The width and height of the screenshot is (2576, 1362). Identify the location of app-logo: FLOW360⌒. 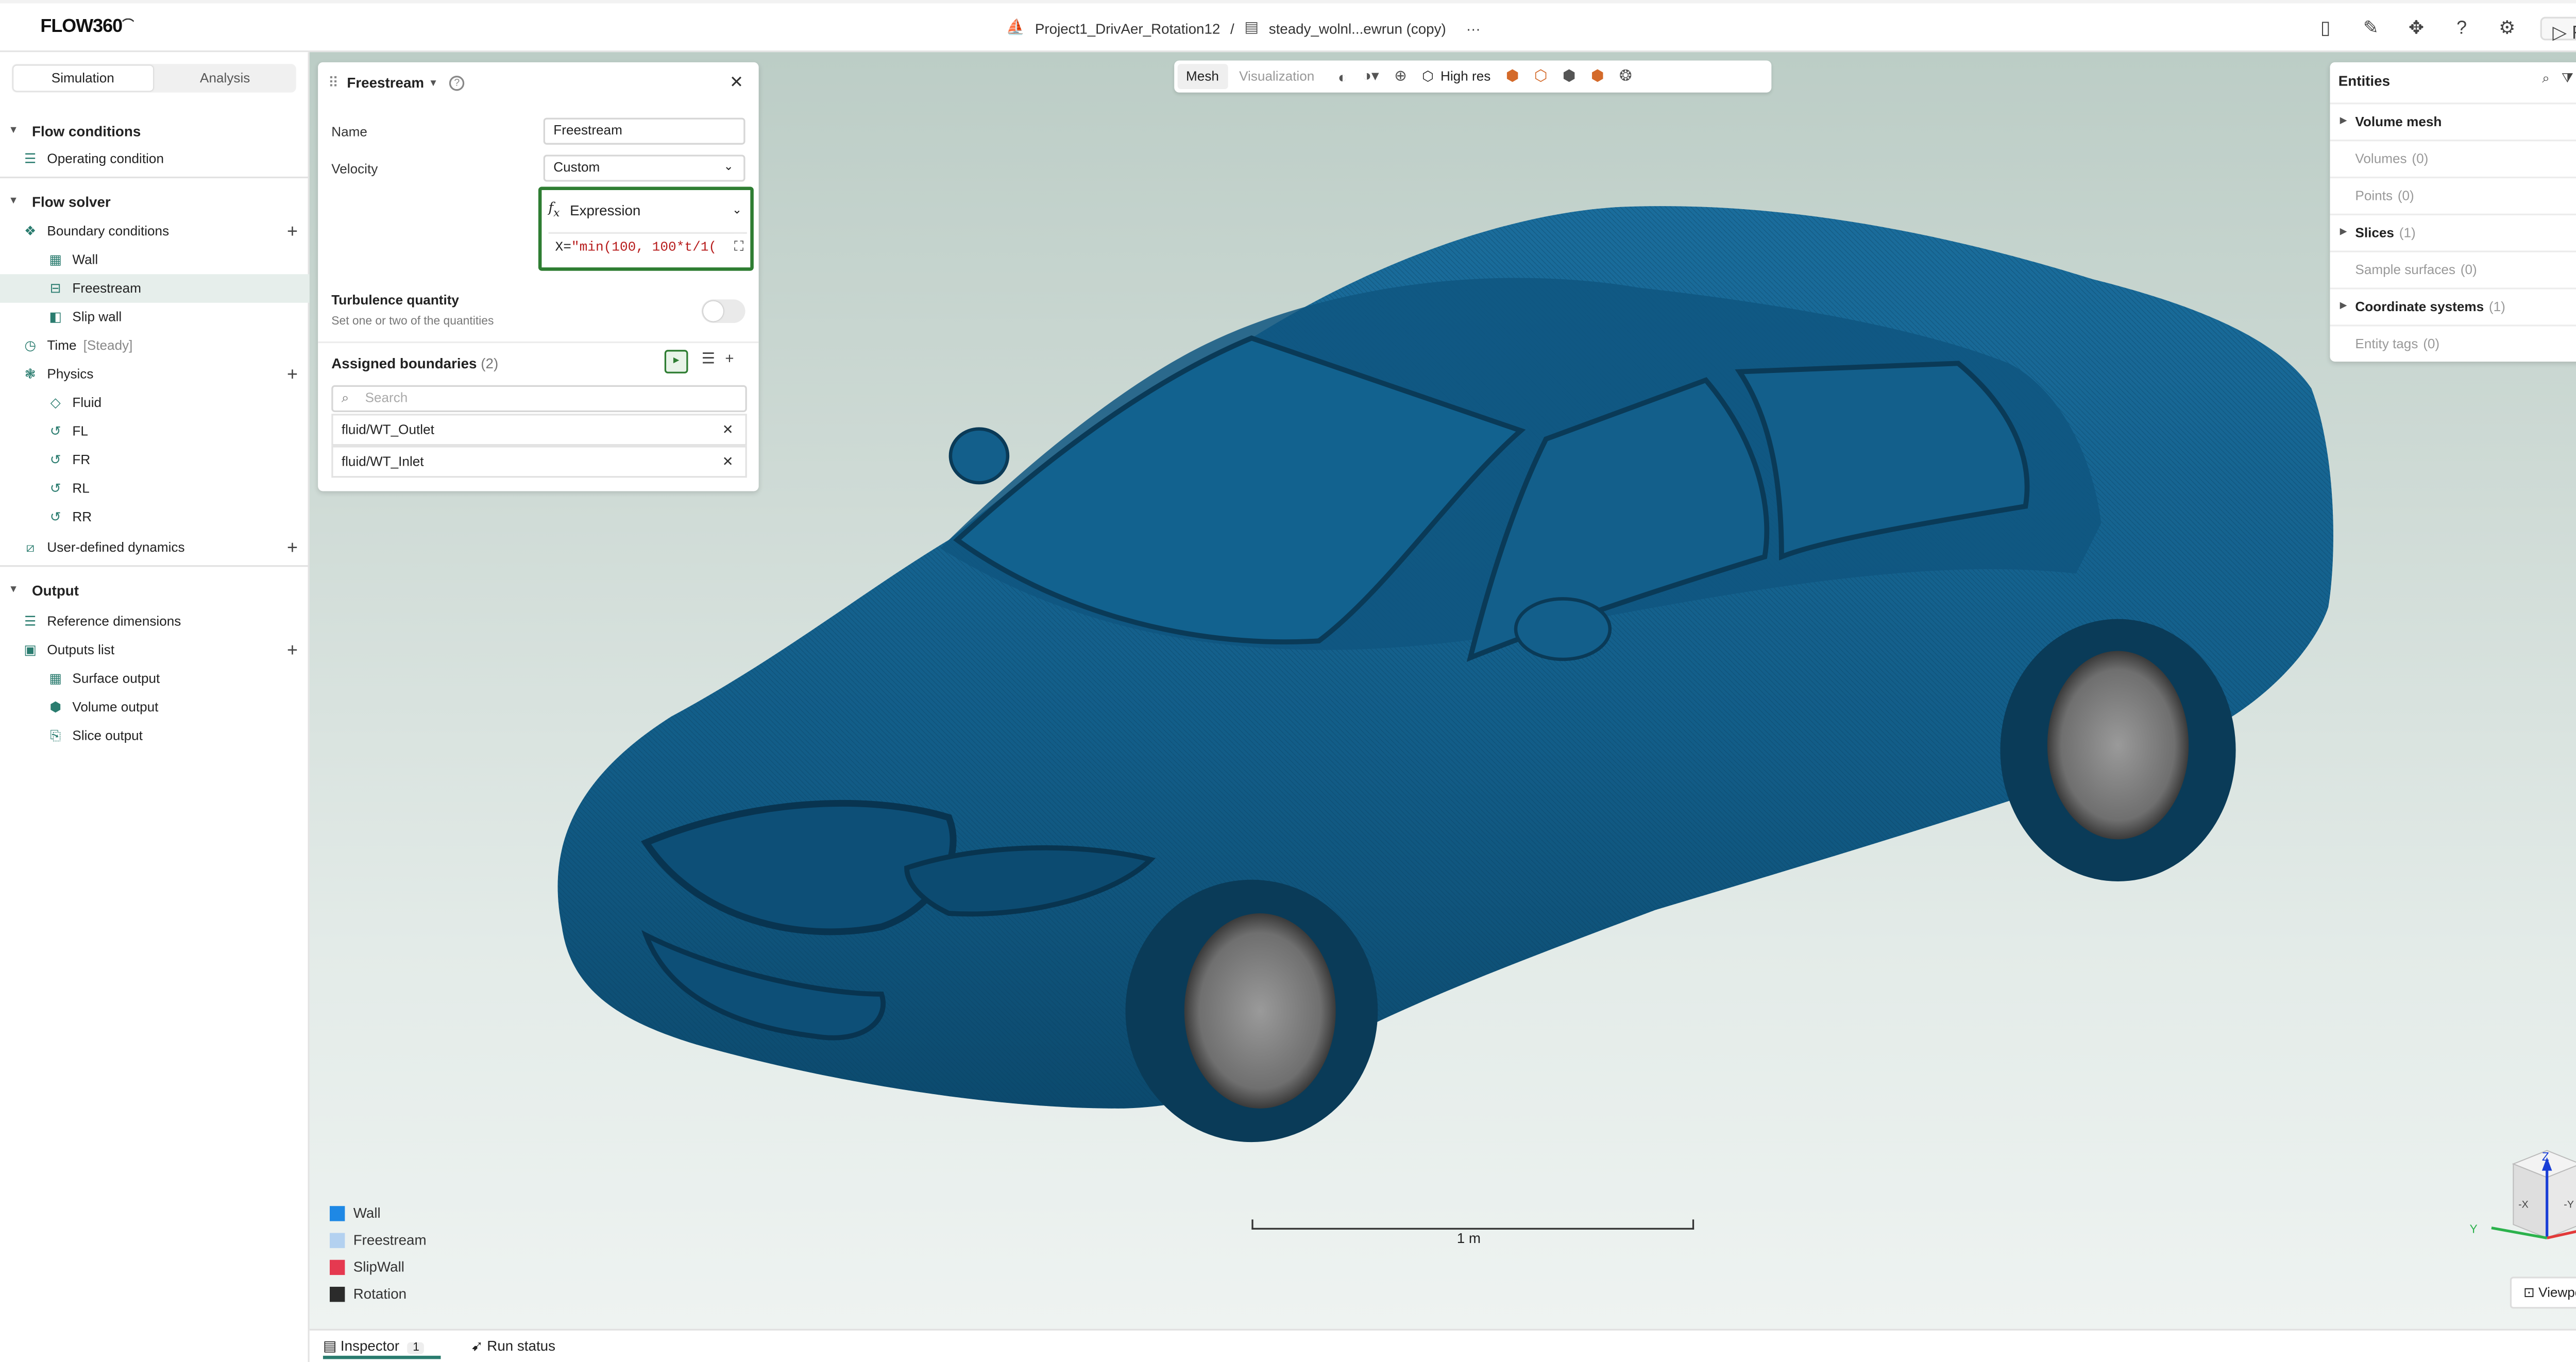
(87, 27).